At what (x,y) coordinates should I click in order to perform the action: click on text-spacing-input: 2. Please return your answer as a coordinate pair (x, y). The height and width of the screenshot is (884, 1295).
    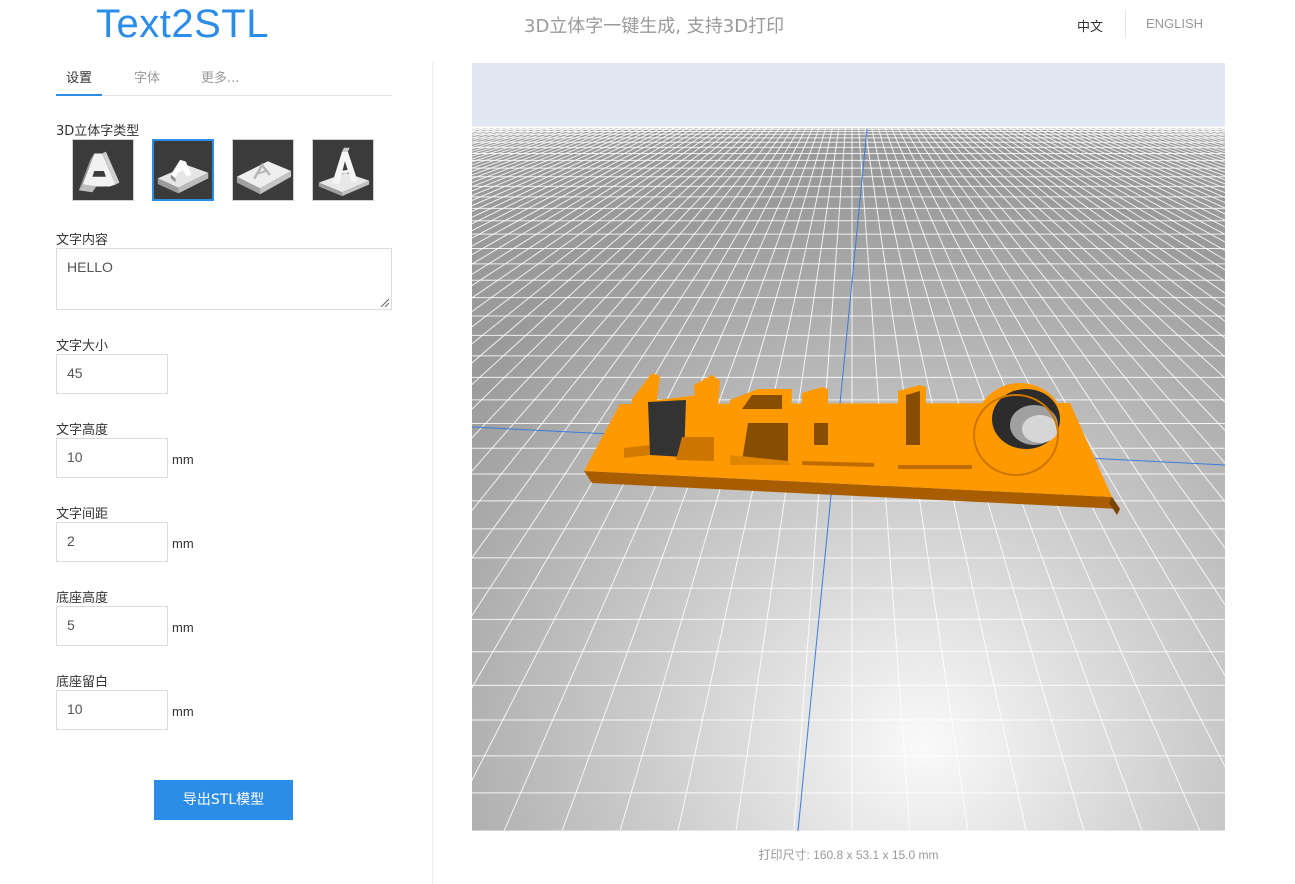
    Looking at the image, I should click on (112, 542).